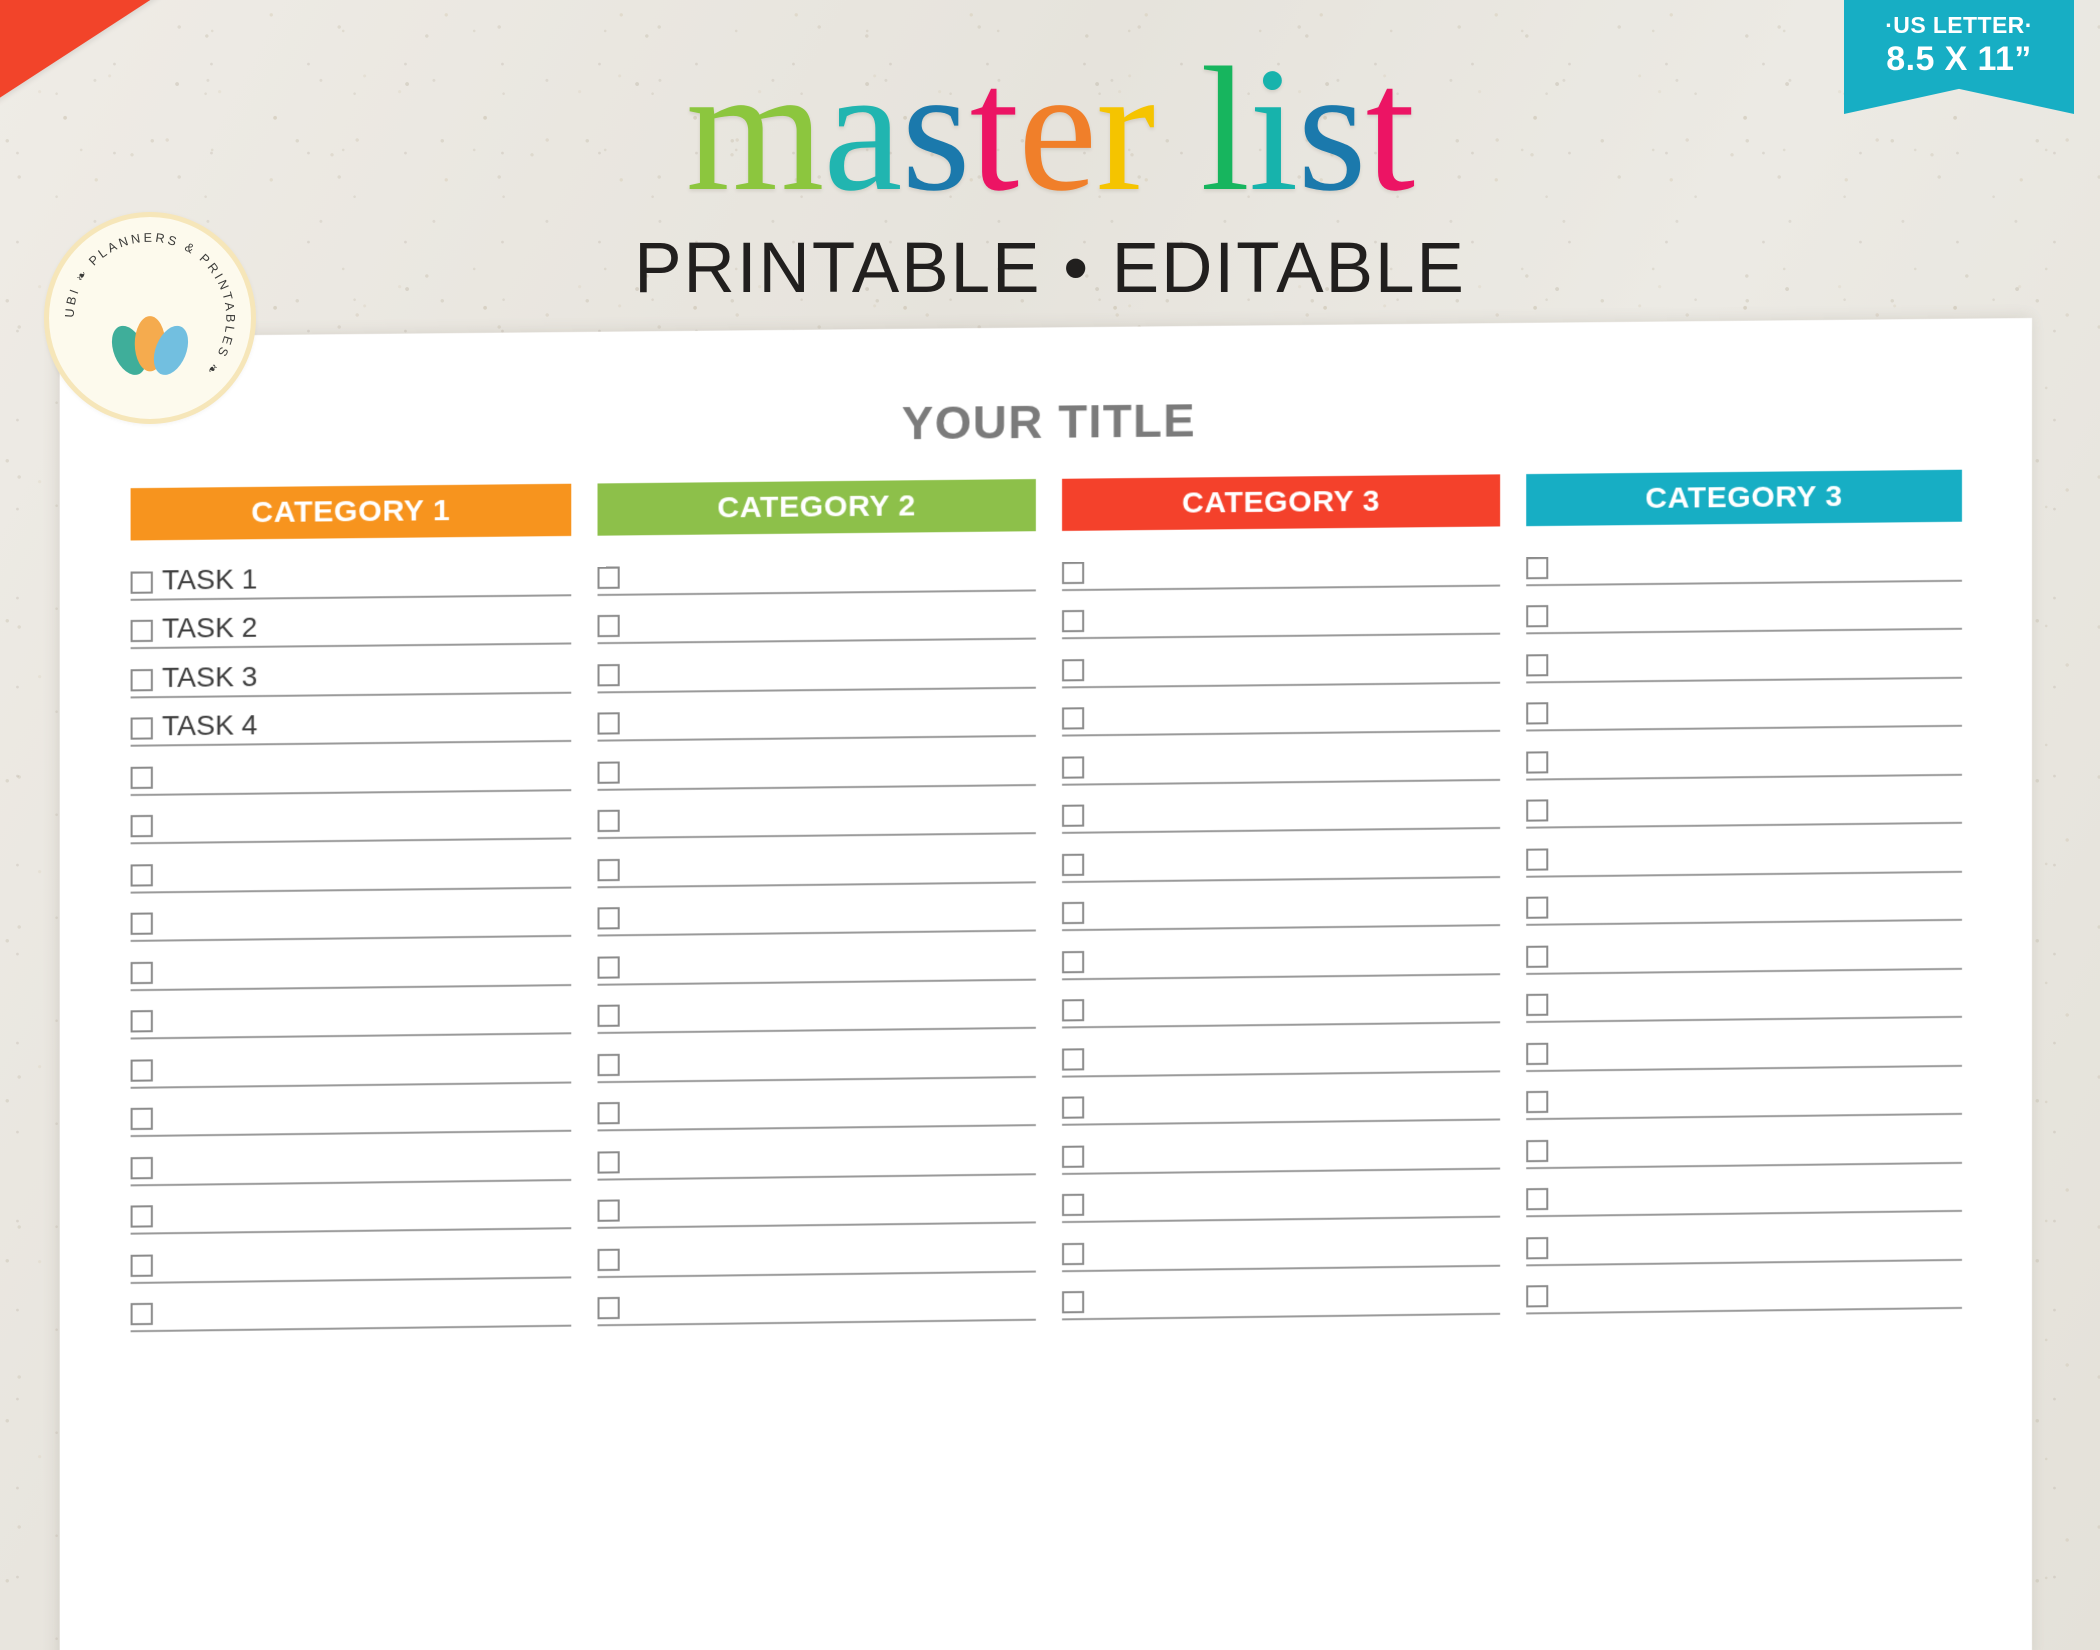  What do you see at coordinates (350, 671) in the screenshot?
I see `task-row: TASK 3` at bounding box center [350, 671].